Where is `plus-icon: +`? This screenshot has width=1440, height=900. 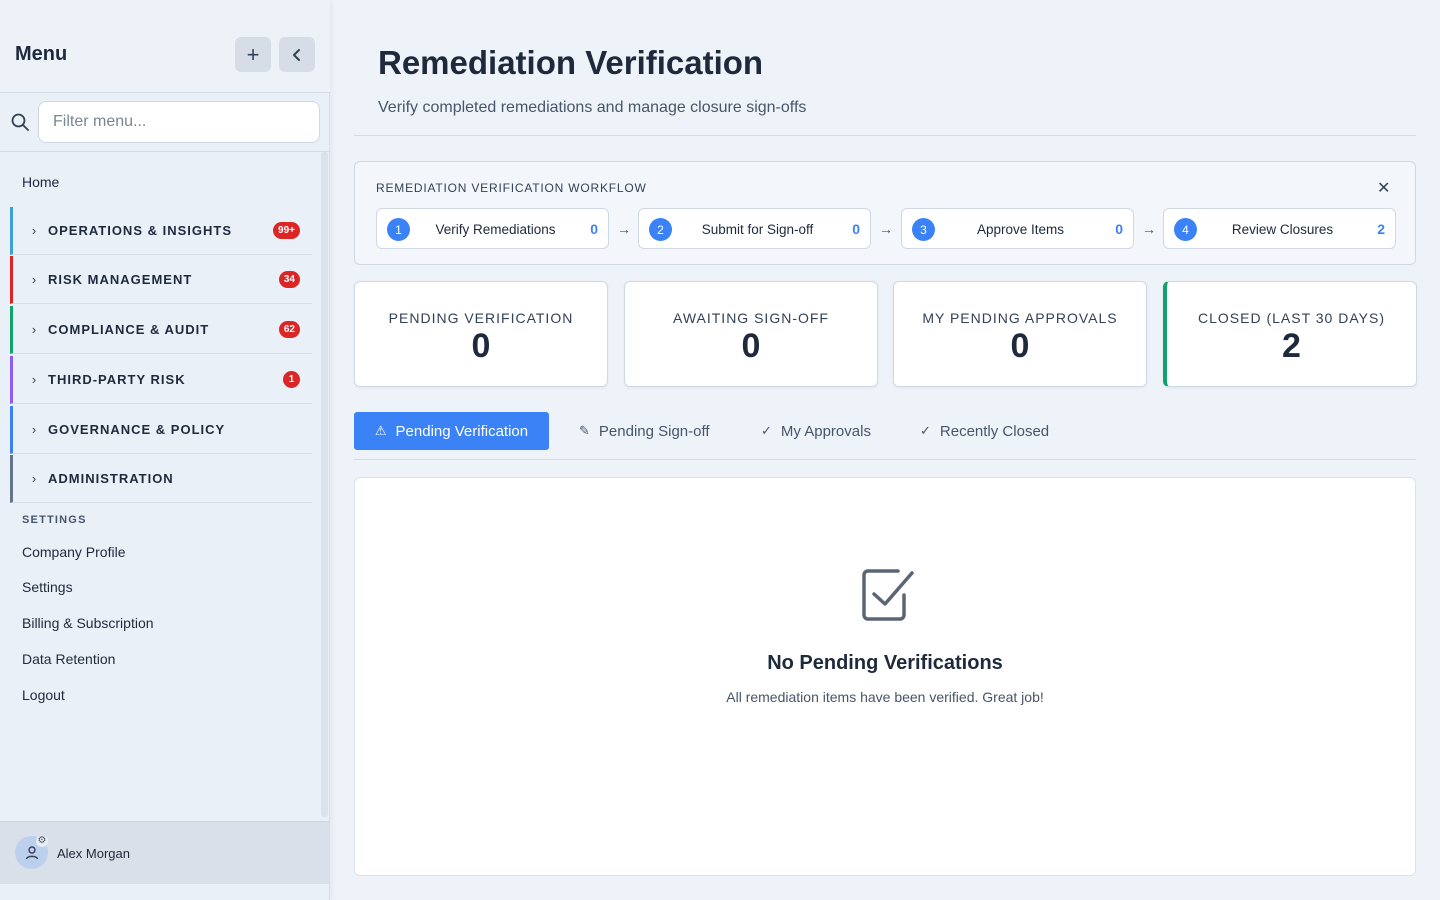 plus-icon: + is located at coordinates (253, 54).